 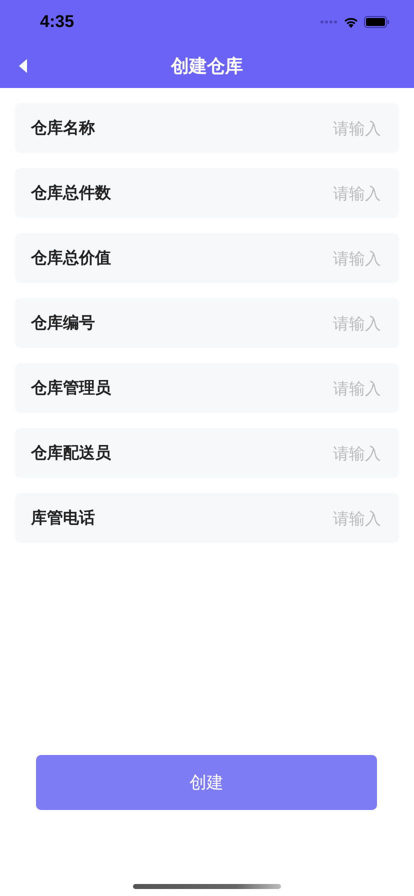 I want to click on create-button: 创建, so click(x=206, y=782).